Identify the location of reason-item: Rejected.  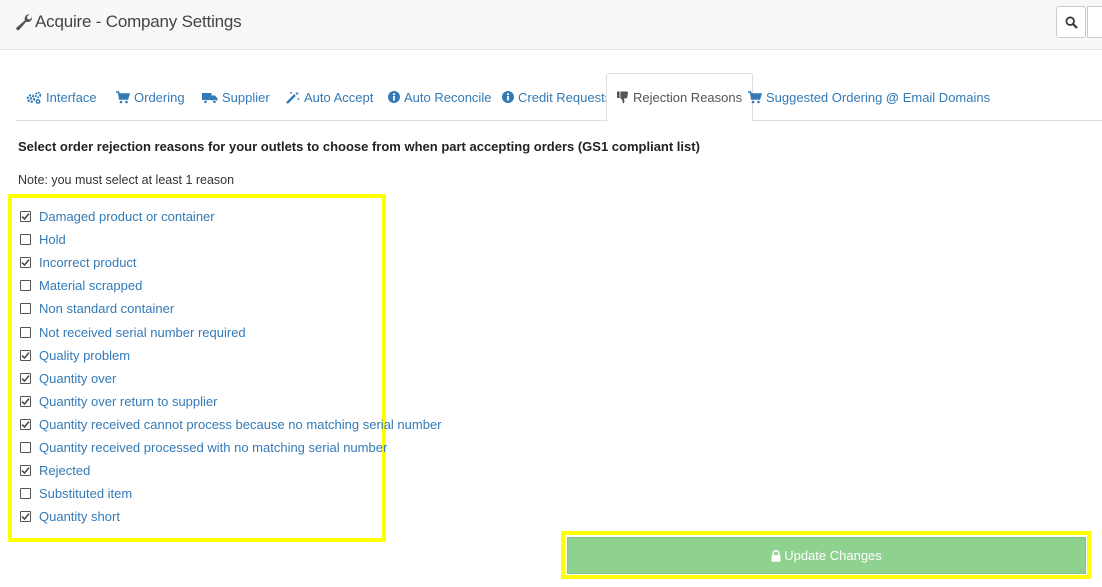
(231, 470).